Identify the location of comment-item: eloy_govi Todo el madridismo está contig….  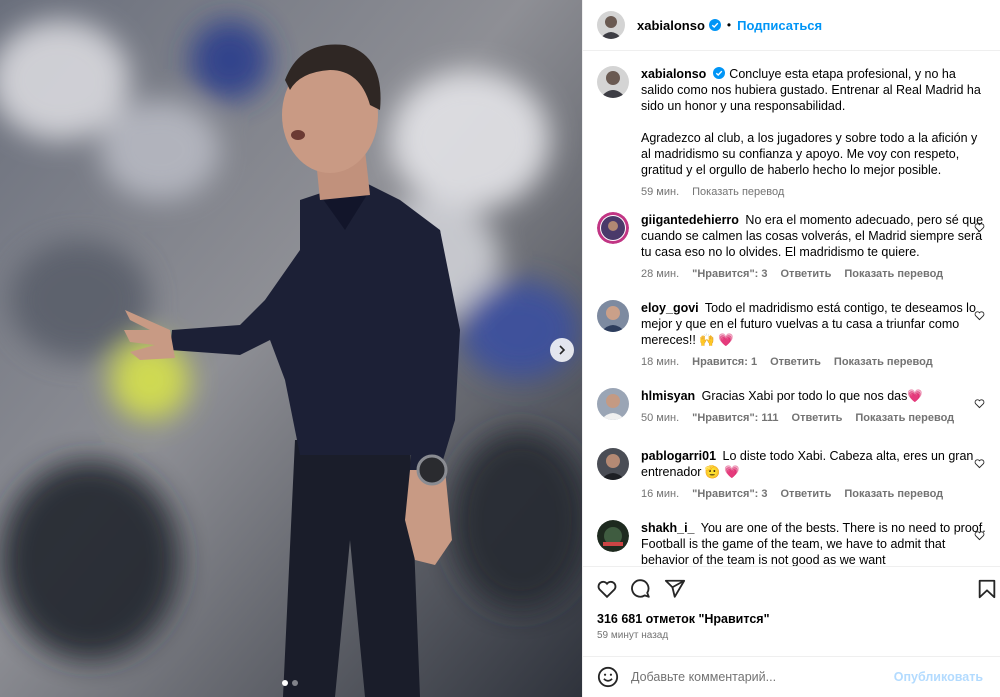
(793, 335).